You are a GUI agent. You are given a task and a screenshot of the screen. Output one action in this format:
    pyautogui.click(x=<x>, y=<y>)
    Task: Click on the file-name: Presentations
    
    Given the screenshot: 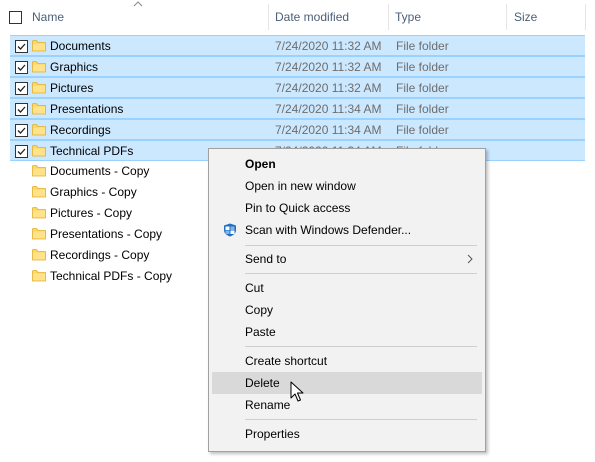 What is the action you would take?
    pyautogui.click(x=87, y=109)
    